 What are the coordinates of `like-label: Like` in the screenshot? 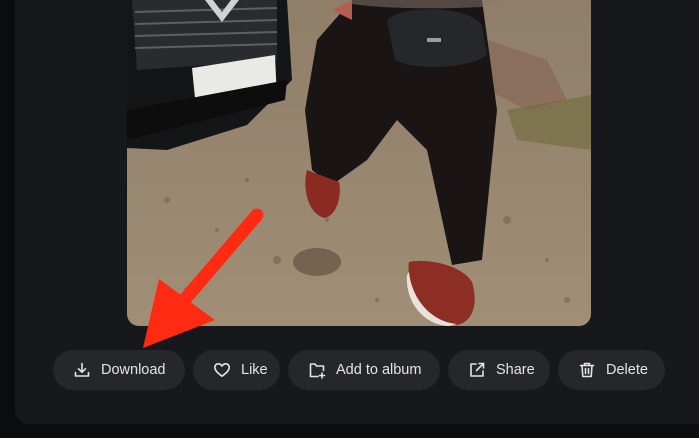 It's located at (254, 370).